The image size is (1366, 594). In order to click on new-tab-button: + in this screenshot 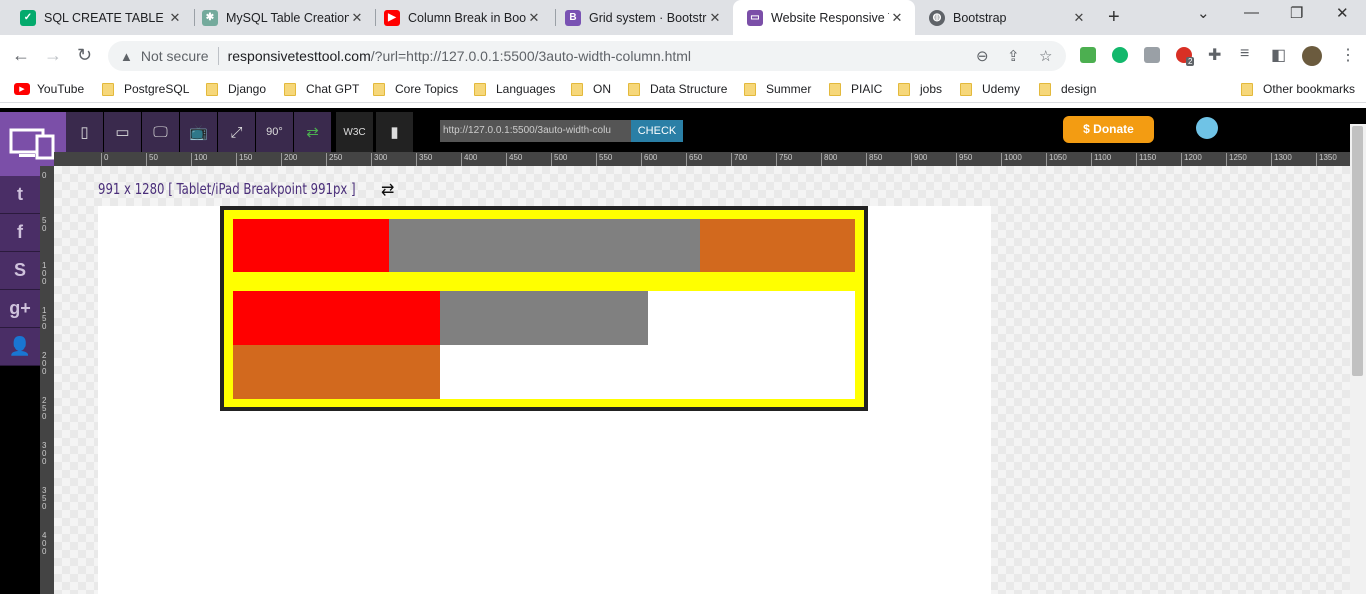, I will do `click(1114, 17)`.